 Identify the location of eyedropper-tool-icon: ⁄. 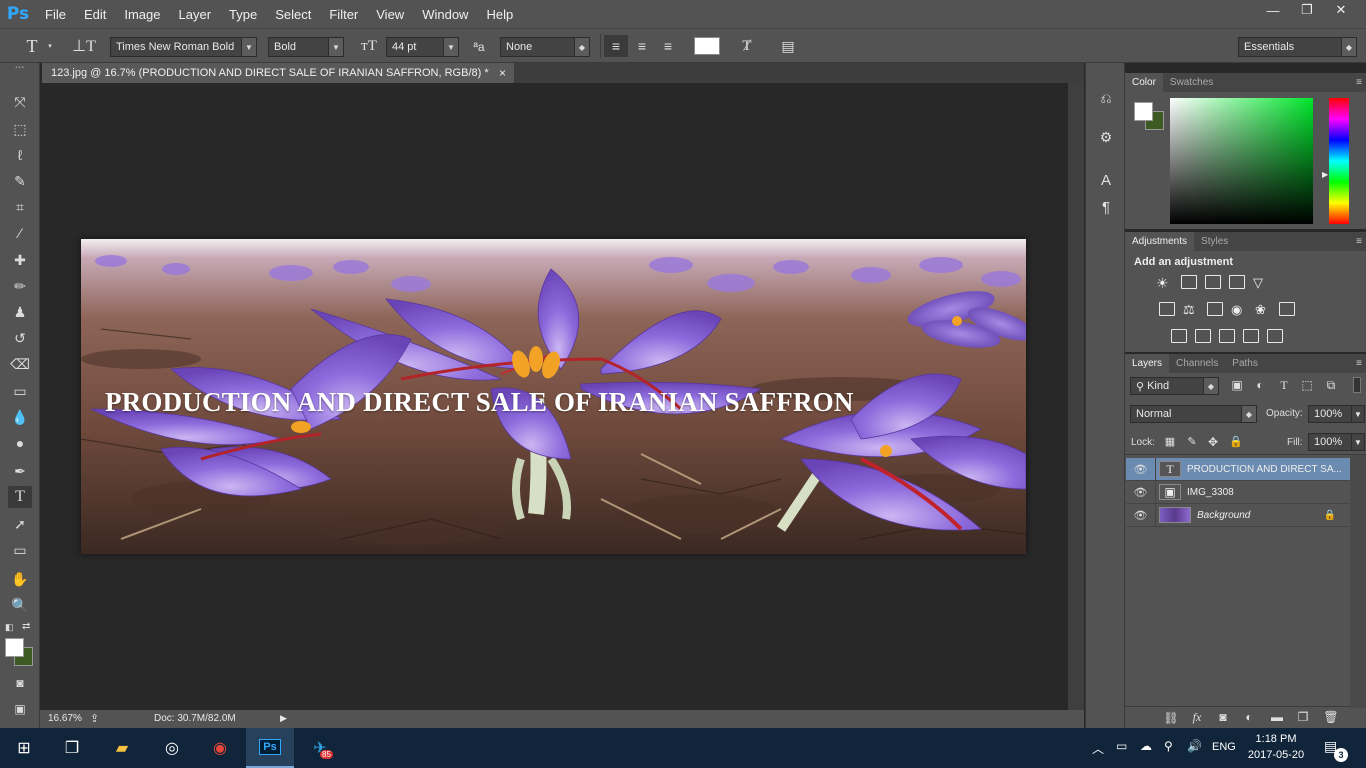
(20, 233).